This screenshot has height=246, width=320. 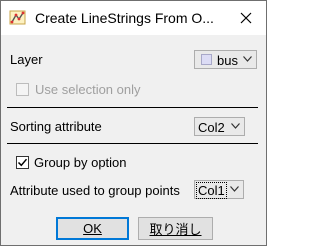 I want to click on ok-button-label: OK, so click(x=92, y=228).